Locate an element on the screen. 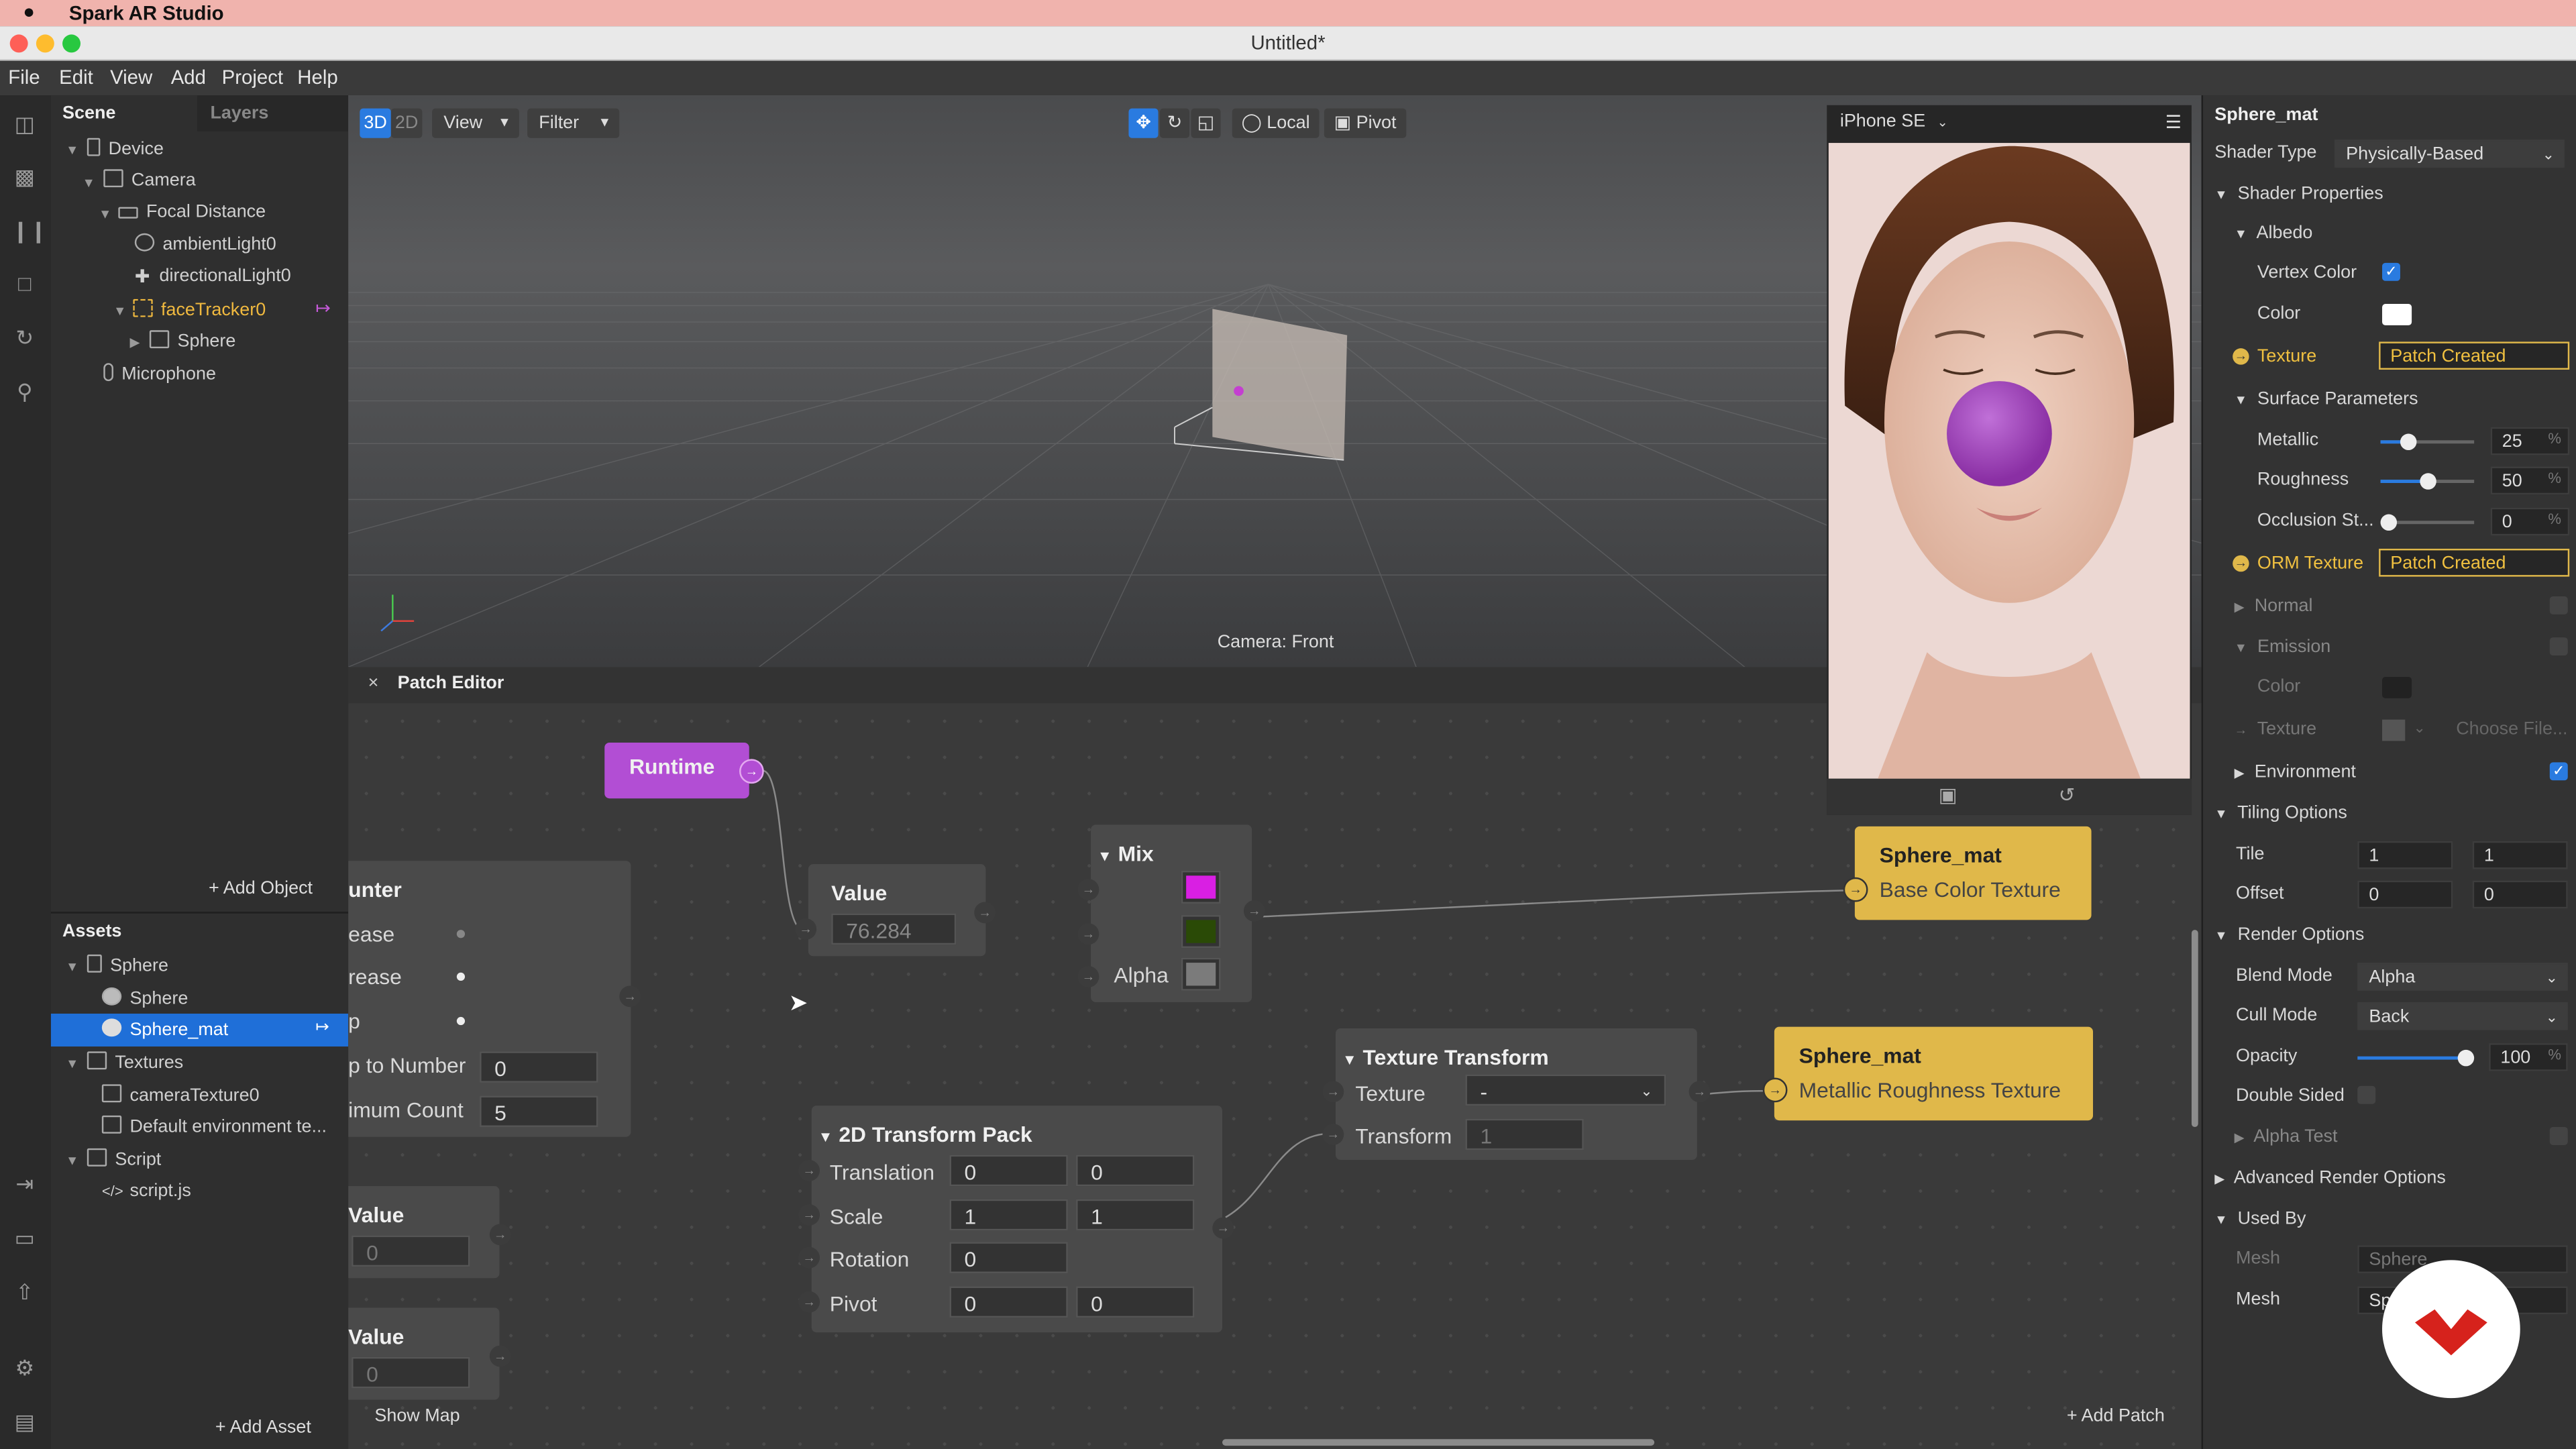  device-icon: ▭ is located at coordinates (24, 1239).